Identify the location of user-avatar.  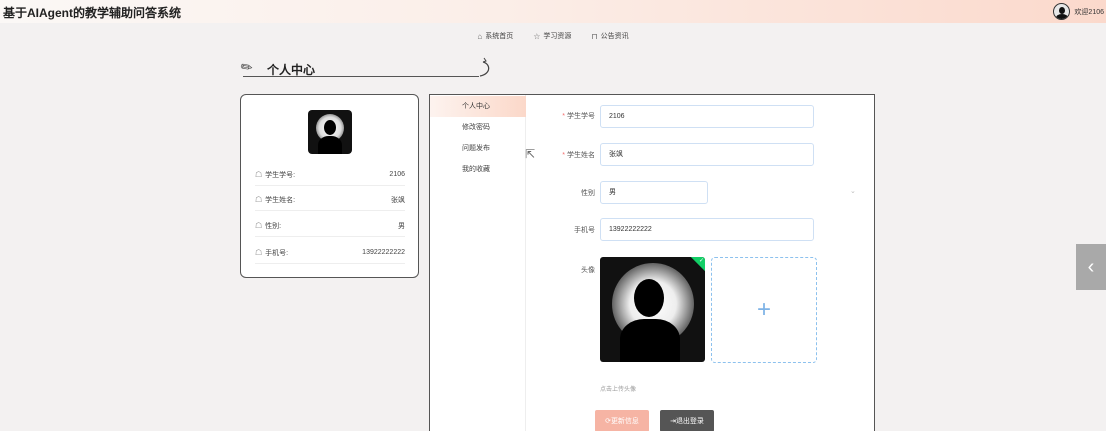
(1062, 11).